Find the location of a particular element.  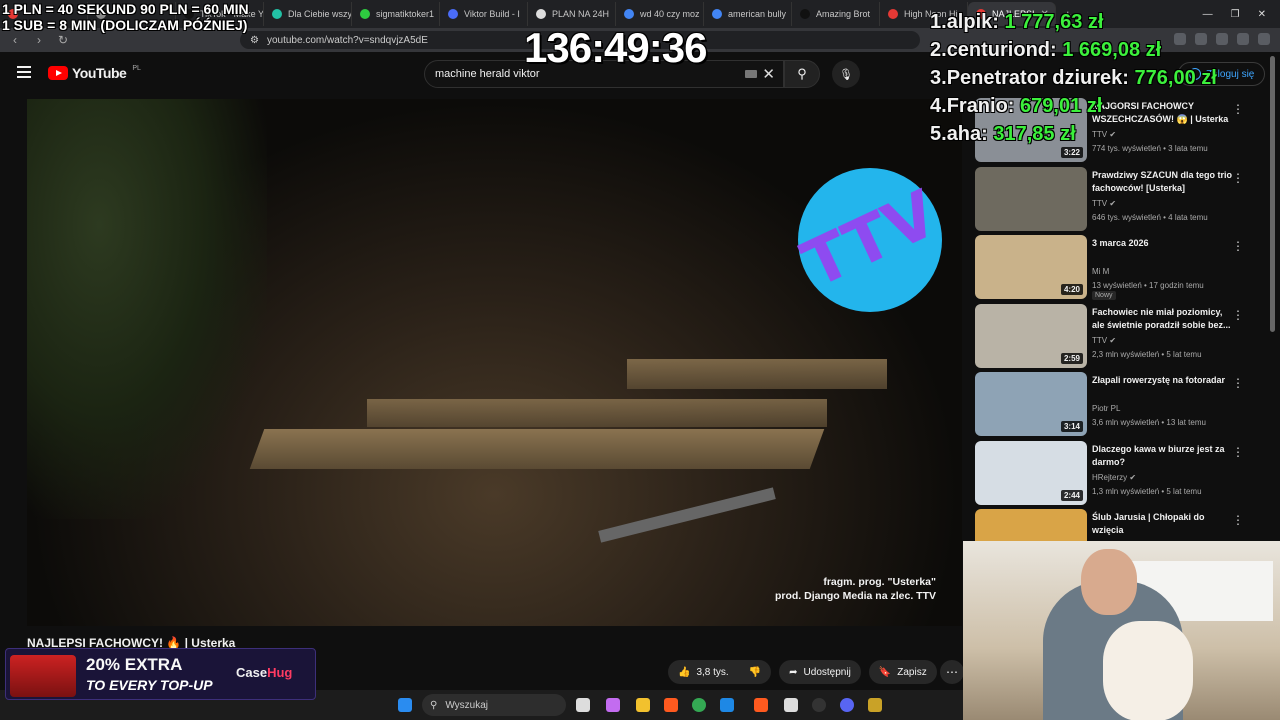

keyboard-icon is located at coordinates (751, 74).